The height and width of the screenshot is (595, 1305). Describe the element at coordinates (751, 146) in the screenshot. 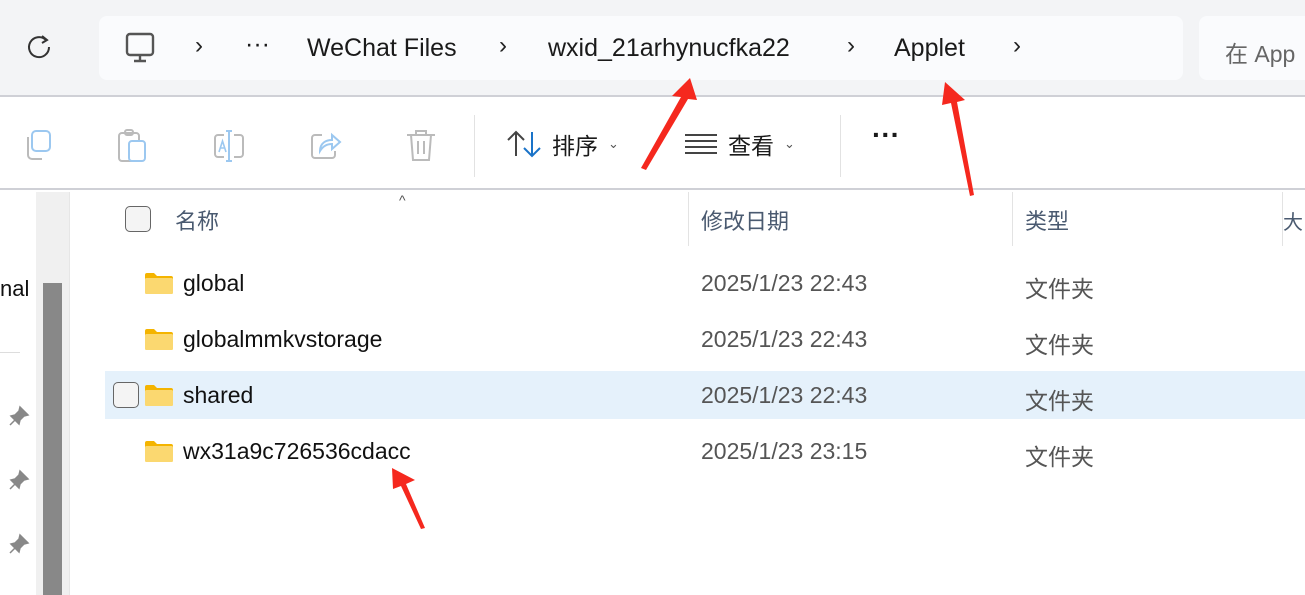

I see `view-label: 查看` at that location.